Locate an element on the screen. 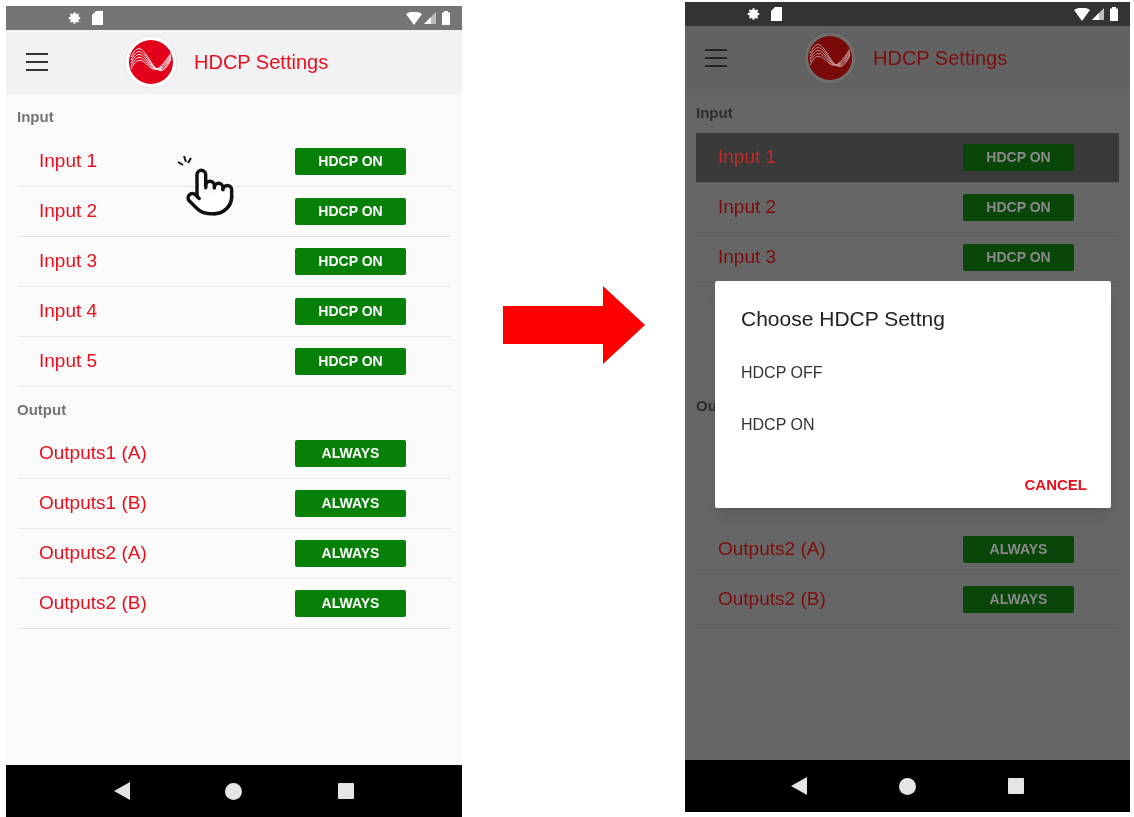 The height and width of the screenshot is (817, 1134). setting-label: Input 5 is located at coordinates (69, 360).